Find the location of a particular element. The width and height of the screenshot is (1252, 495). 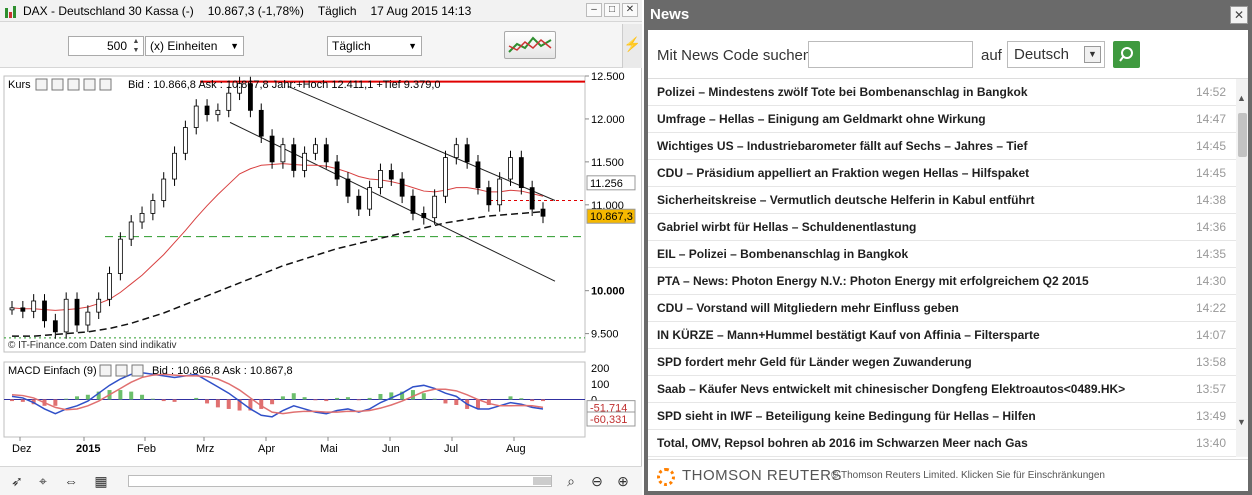

quantity-stepper: ▲ ▼ is located at coordinates (136, 46).